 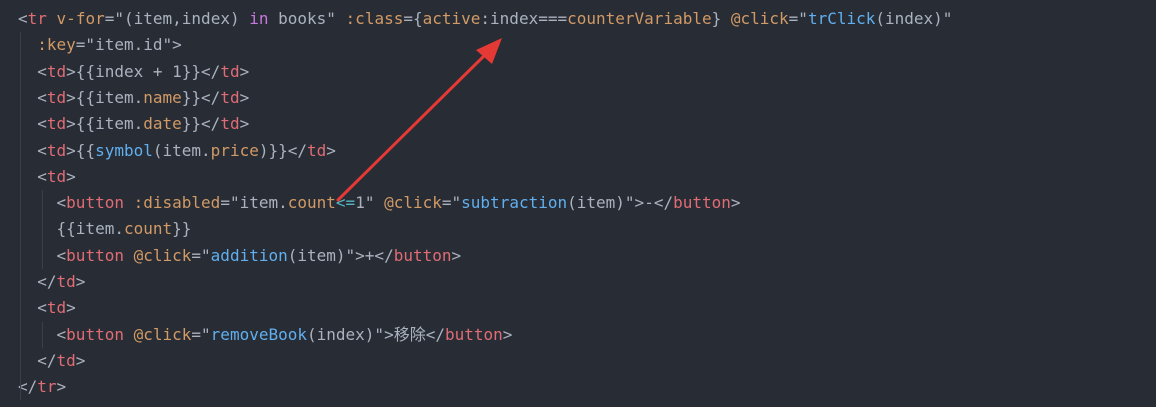 I want to click on code-token-punct: (item)">+</, so click(x=340, y=255).